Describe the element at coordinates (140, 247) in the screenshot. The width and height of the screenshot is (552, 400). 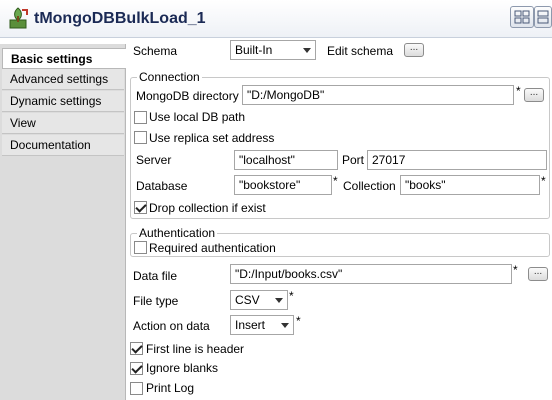
I see `required-authentication-checkbox` at that location.